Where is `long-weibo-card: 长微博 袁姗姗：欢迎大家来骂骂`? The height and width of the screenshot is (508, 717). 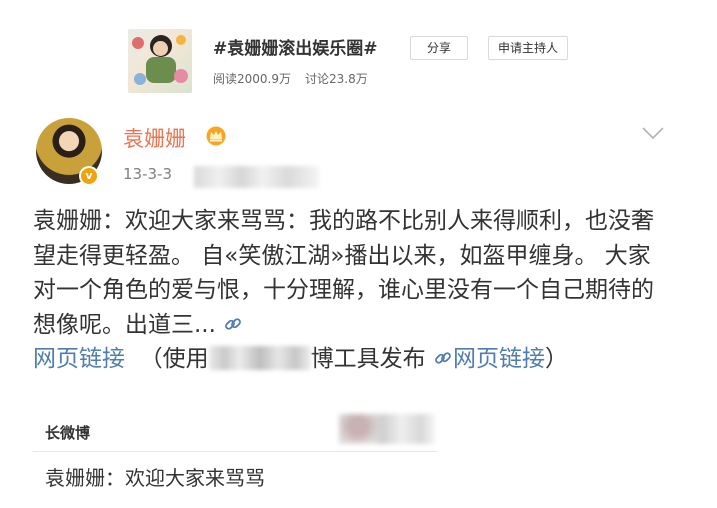
long-weibo-card: 长微博 袁姗姗：欢迎大家来骂骂 is located at coordinates (235, 454).